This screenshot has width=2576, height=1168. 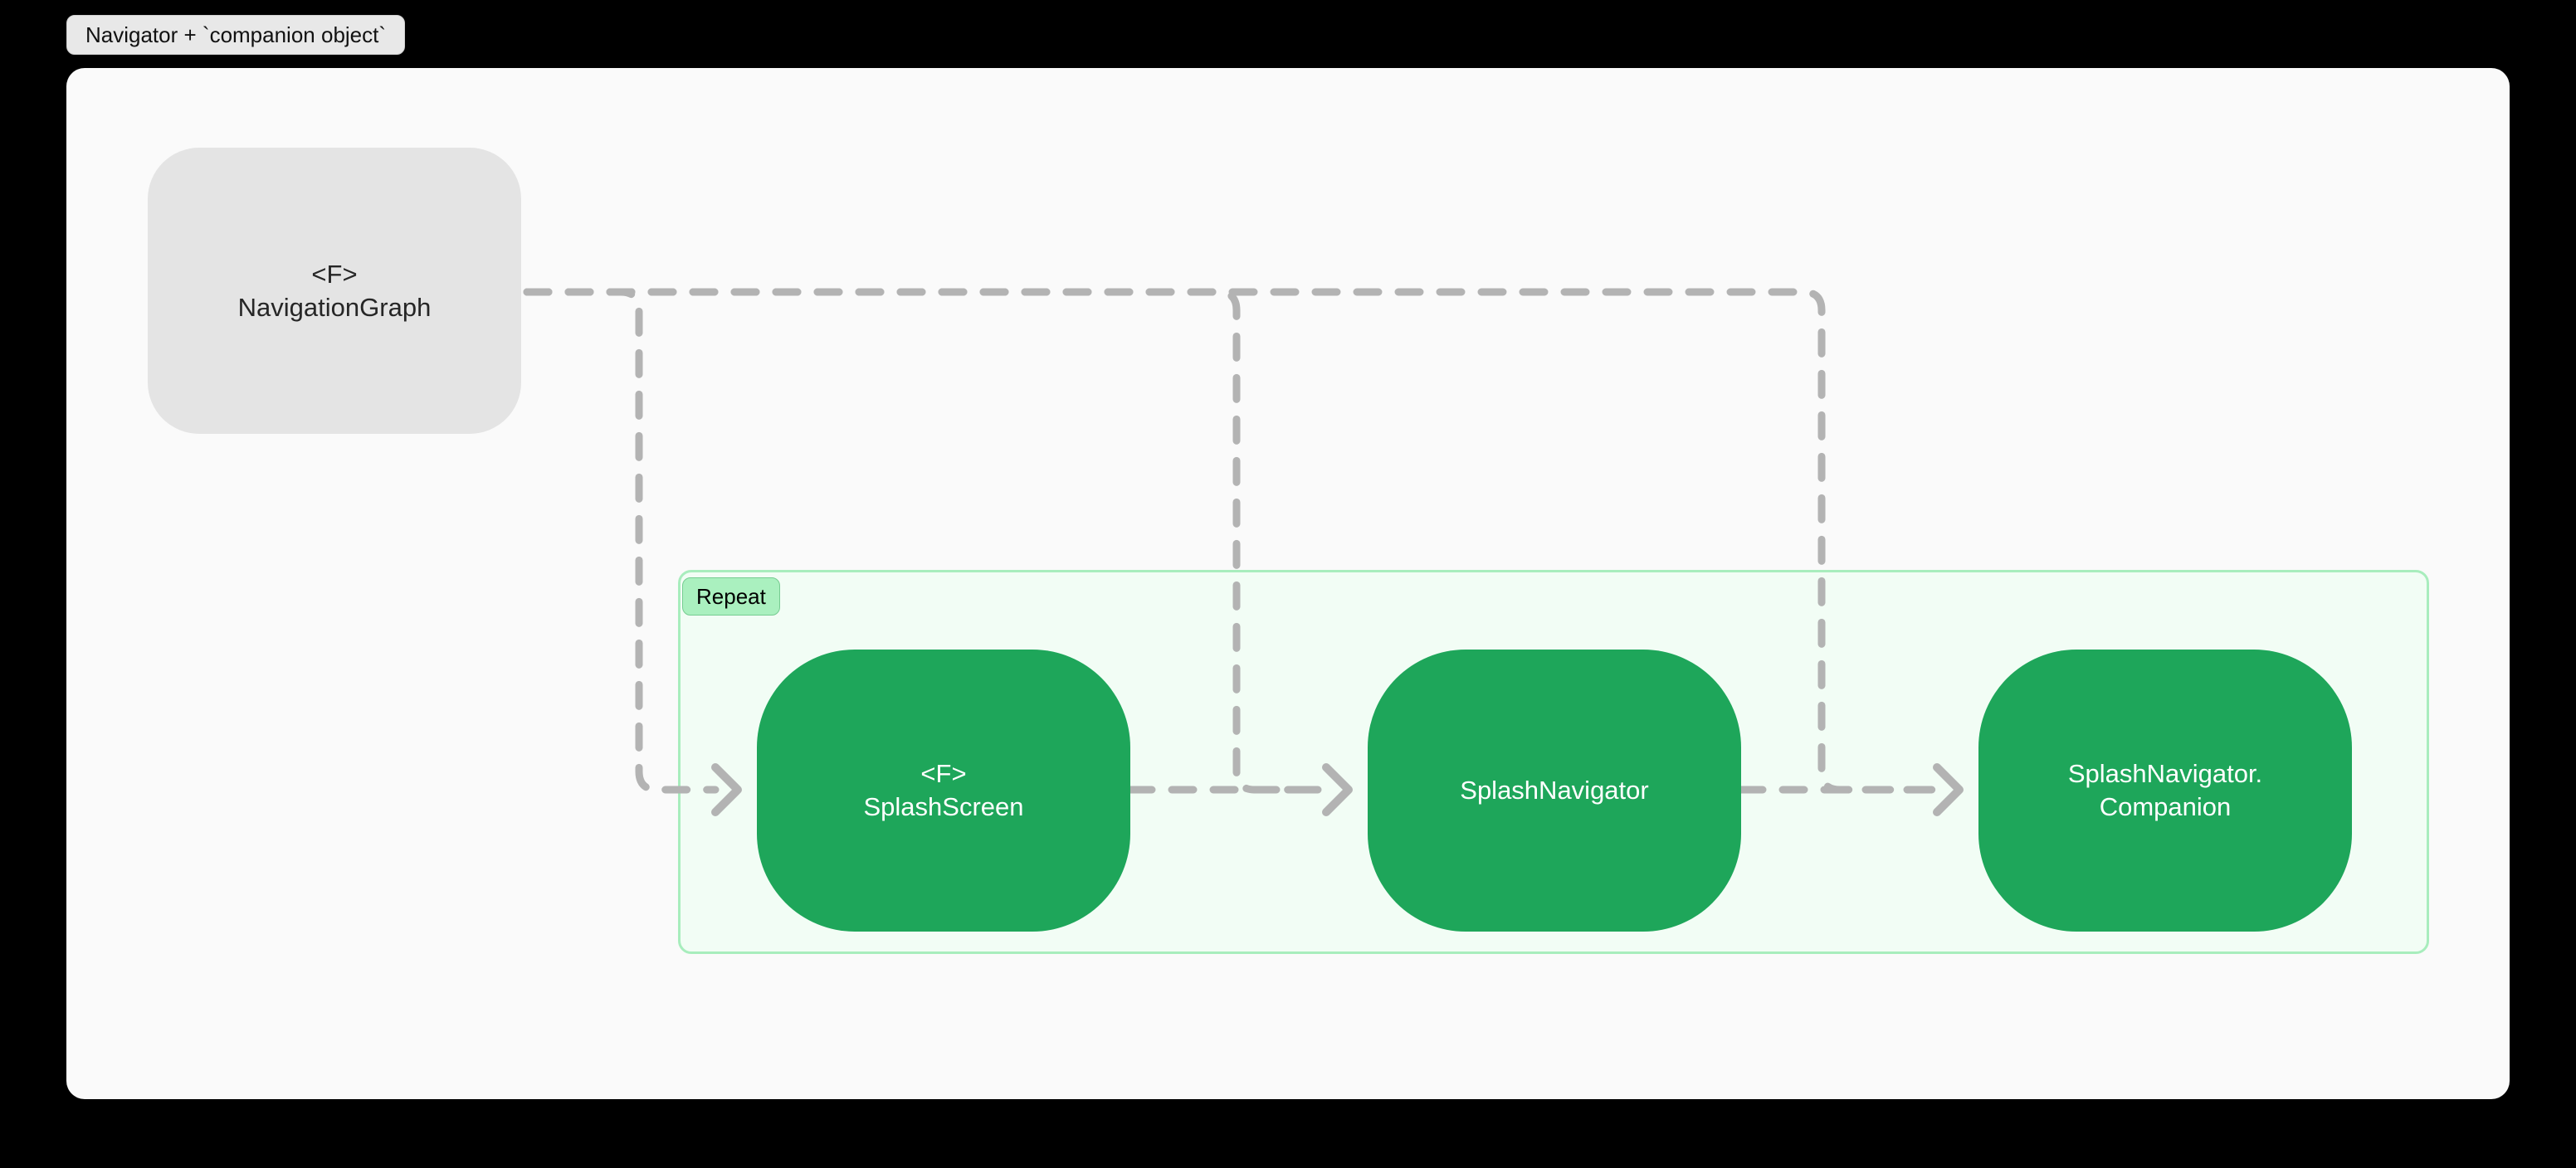 I want to click on node-splashnavigator: SplashNavigator, so click(x=1555, y=791).